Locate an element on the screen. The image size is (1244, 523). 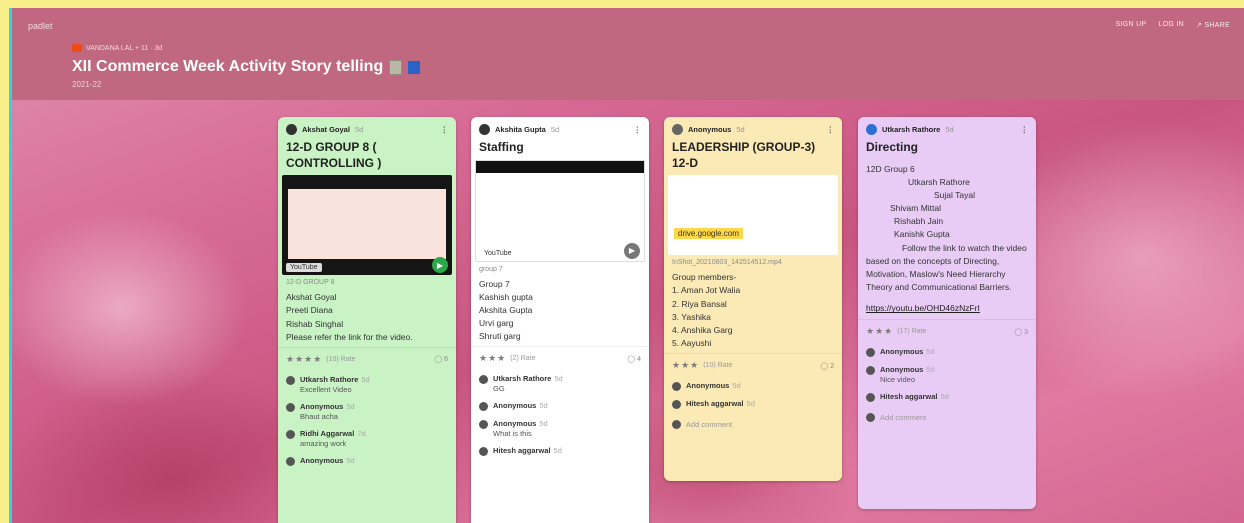
post-title: Staffing is located at coordinates (501, 147).